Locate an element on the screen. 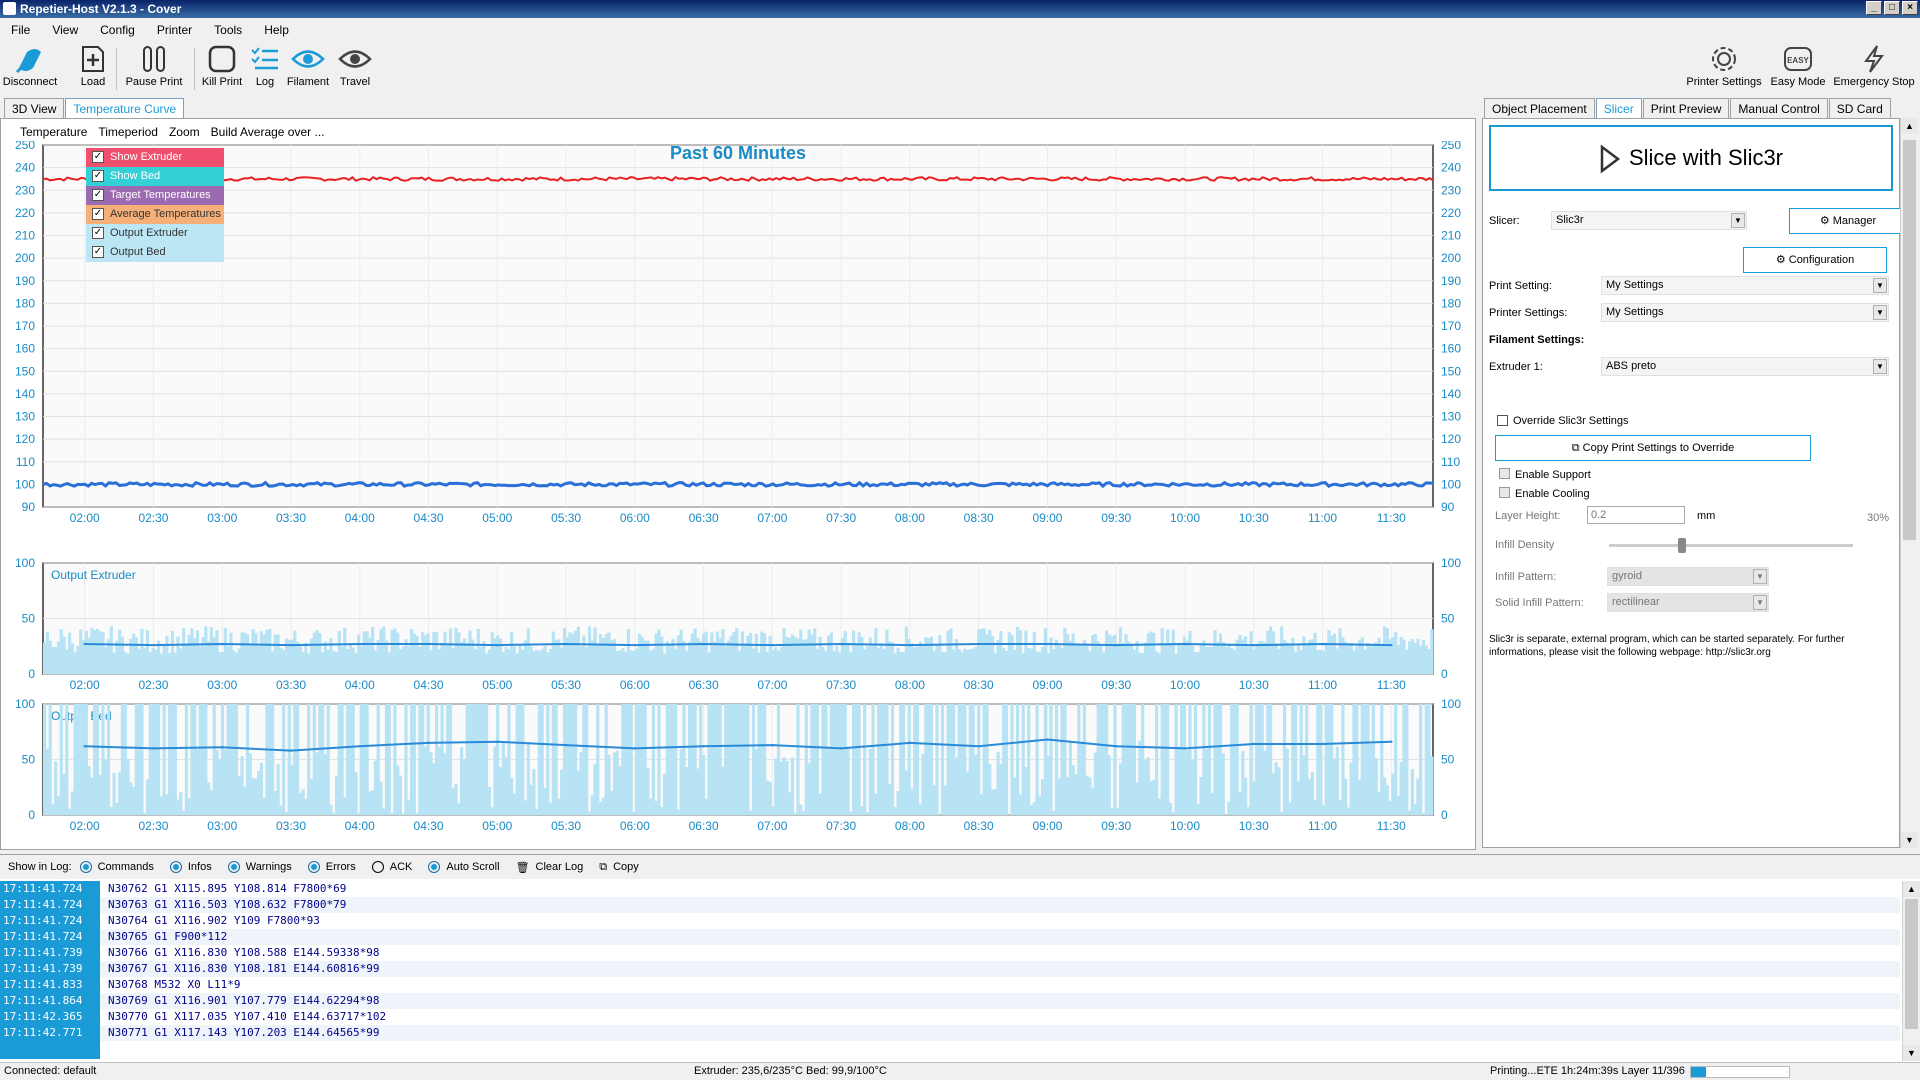 Image resolution: width=1920 pixels, height=1080 pixels. travel-button: Travel is located at coordinates (355, 68).